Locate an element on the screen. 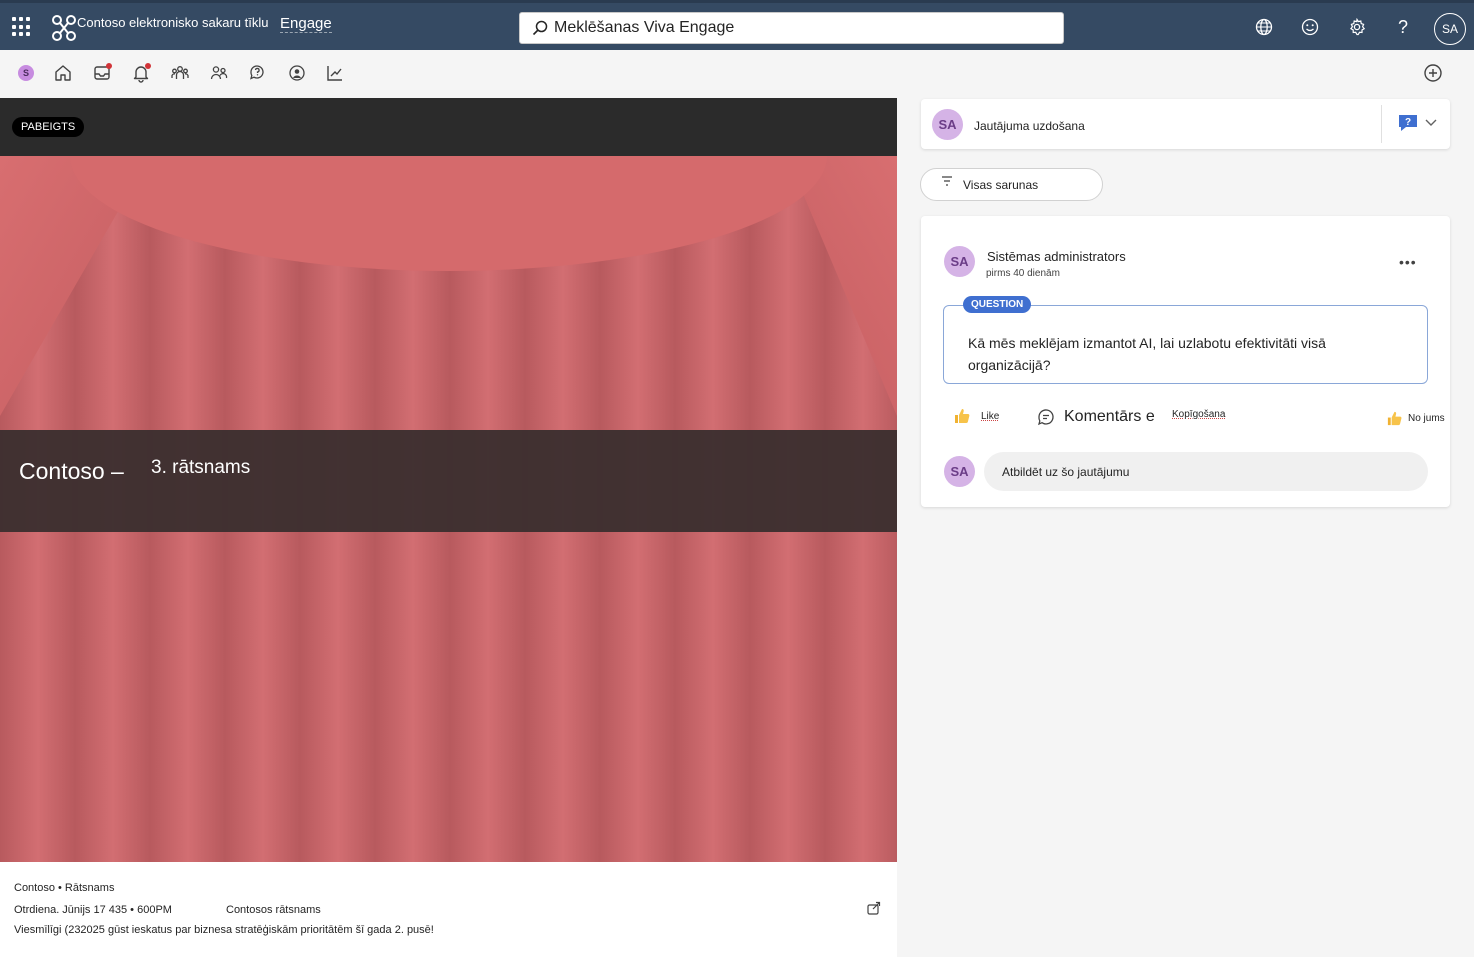 The width and height of the screenshot is (1474, 957). event-status-bar: PABEIGTS is located at coordinates (448, 127).